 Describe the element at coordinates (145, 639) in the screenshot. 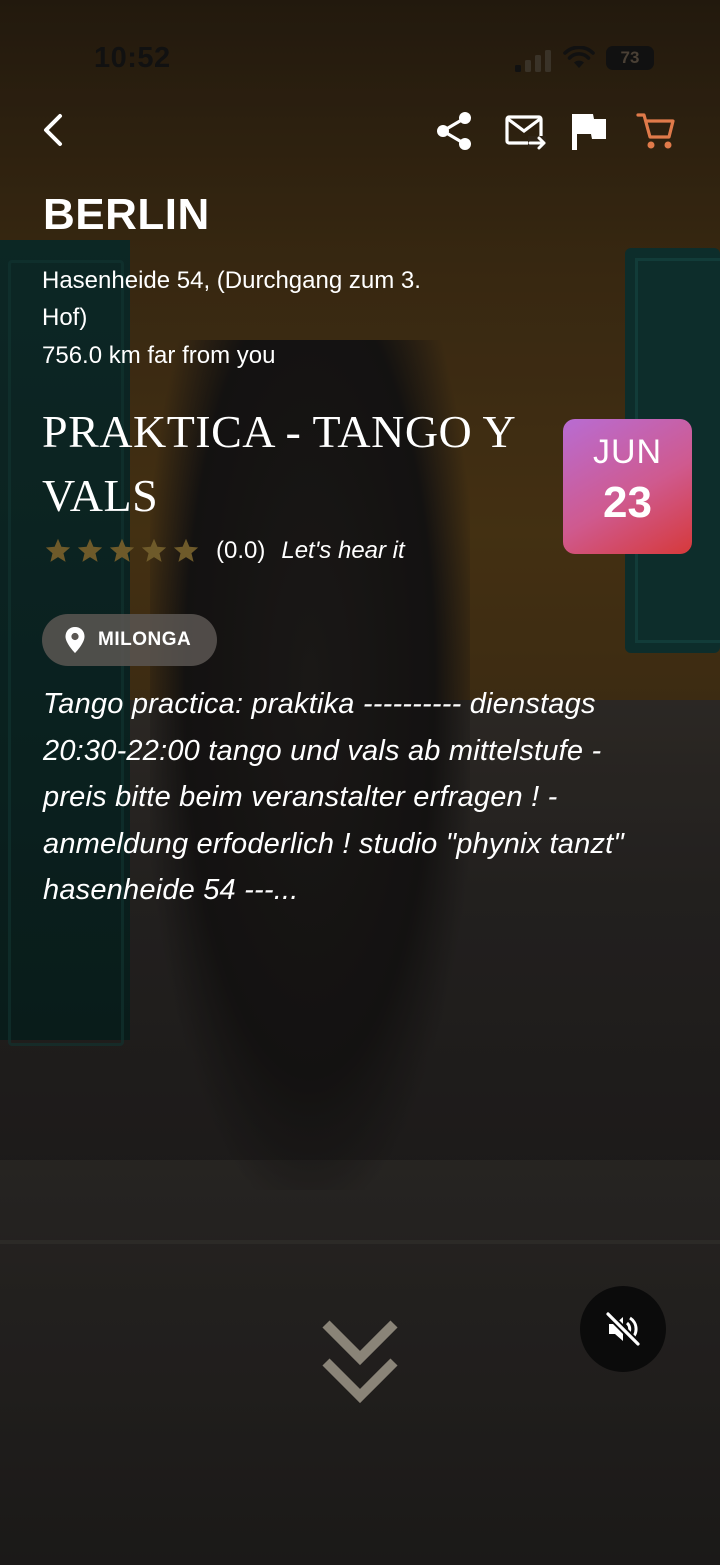

I see `category-label: MILONGA` at that location.